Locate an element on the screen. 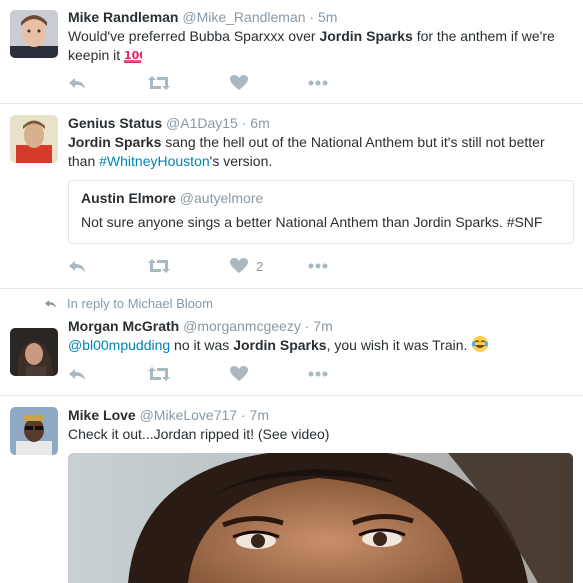  hashtag-link: #WhitneyHouston is located at coordinates (154, 161).